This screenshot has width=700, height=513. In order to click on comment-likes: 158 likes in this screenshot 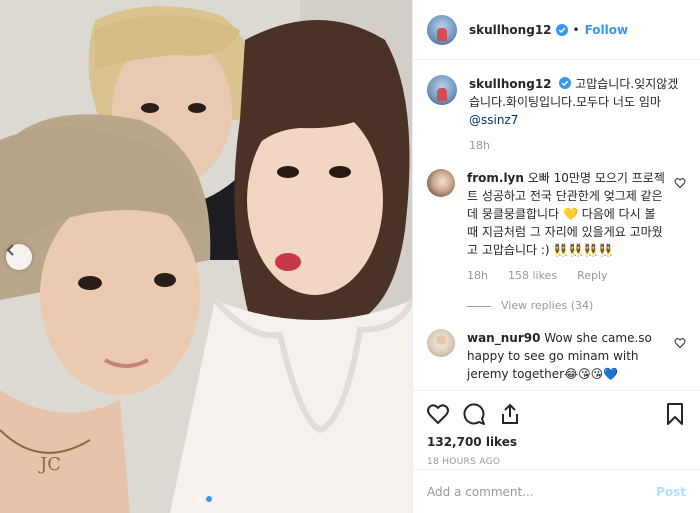, I will do `click(532, 276)`.